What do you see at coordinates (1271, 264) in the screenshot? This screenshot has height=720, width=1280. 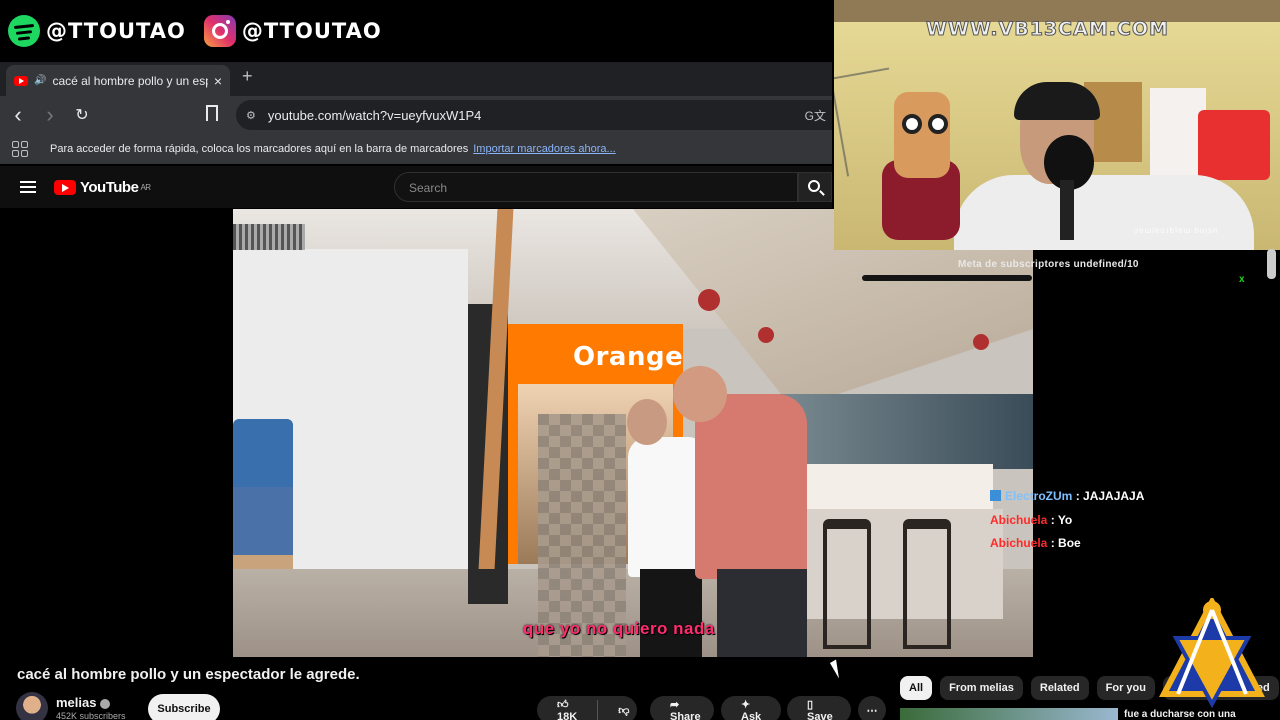 I see `scrollbar` at bounding box center [1271, 264].